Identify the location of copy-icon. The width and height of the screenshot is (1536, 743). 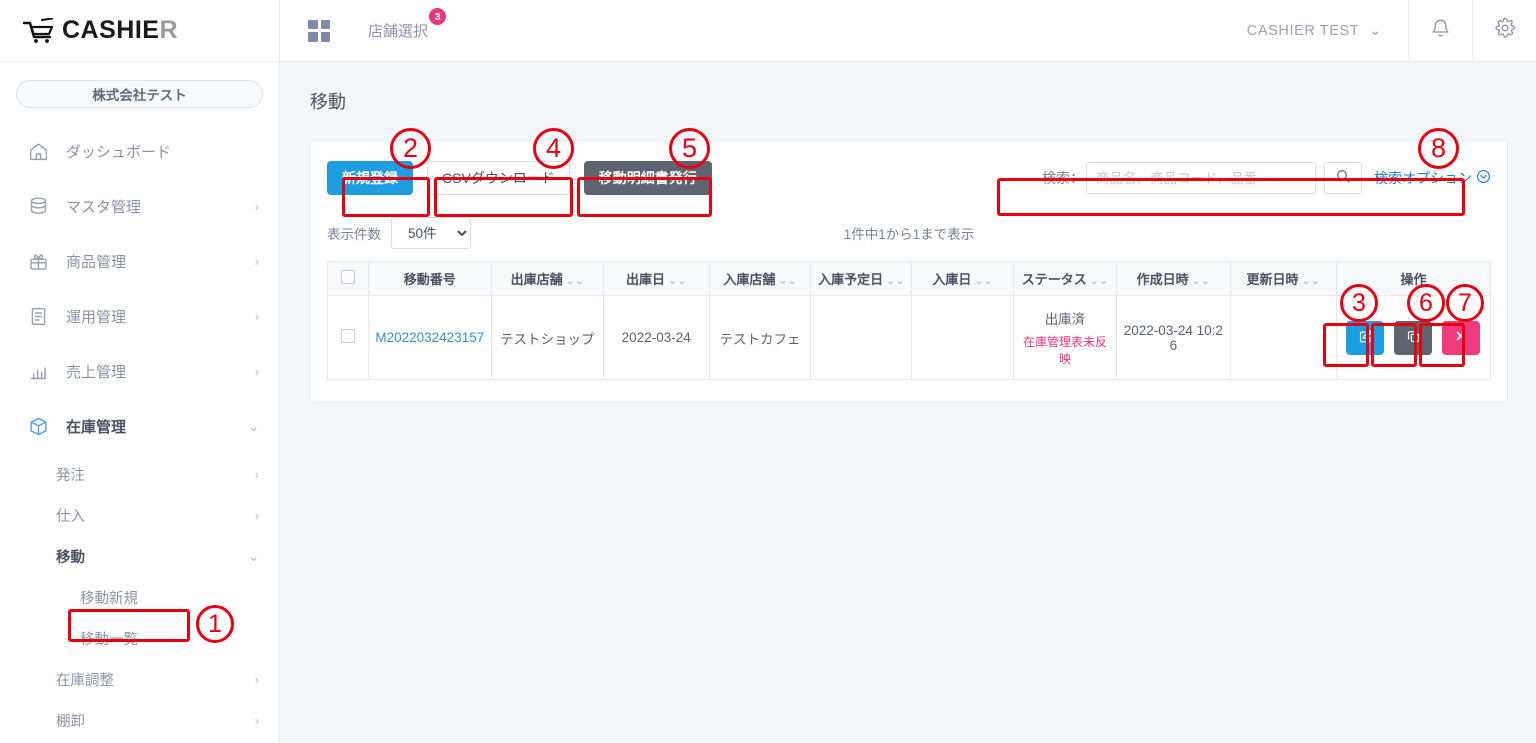
(1413, 338).